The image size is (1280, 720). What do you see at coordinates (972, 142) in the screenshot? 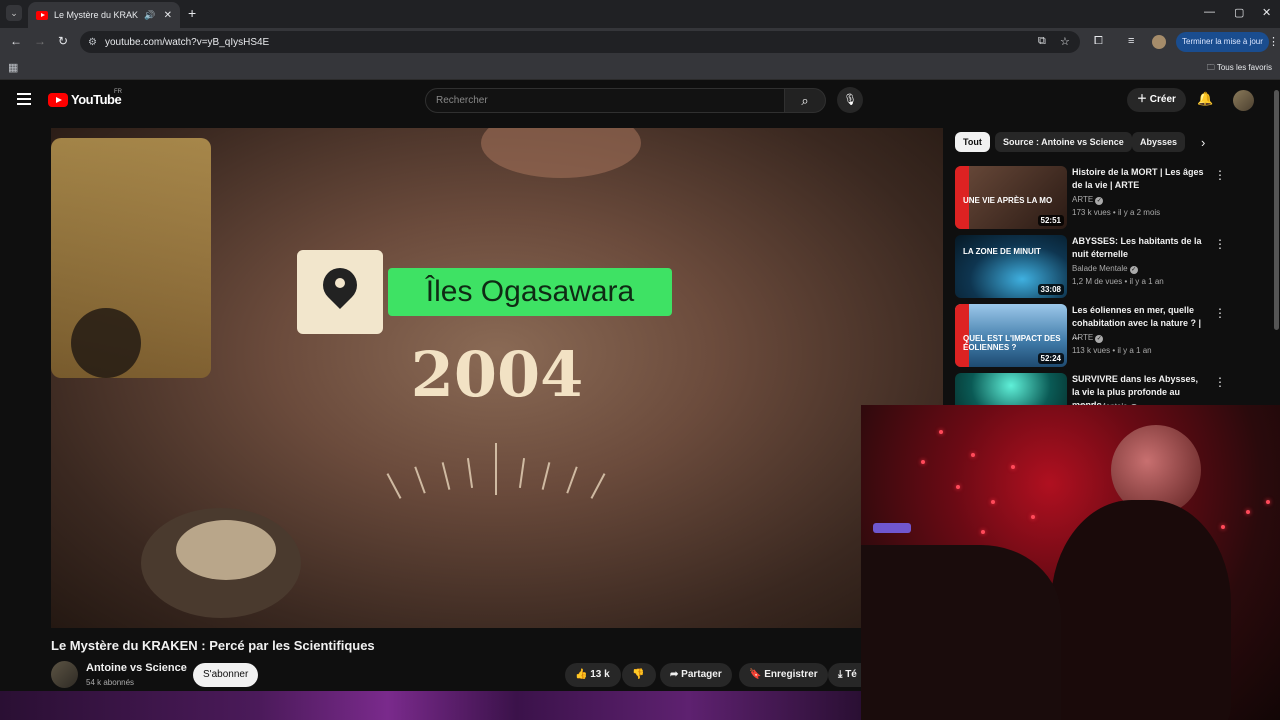
I see `chip-all: Tout` at bounding box center [972, 142].